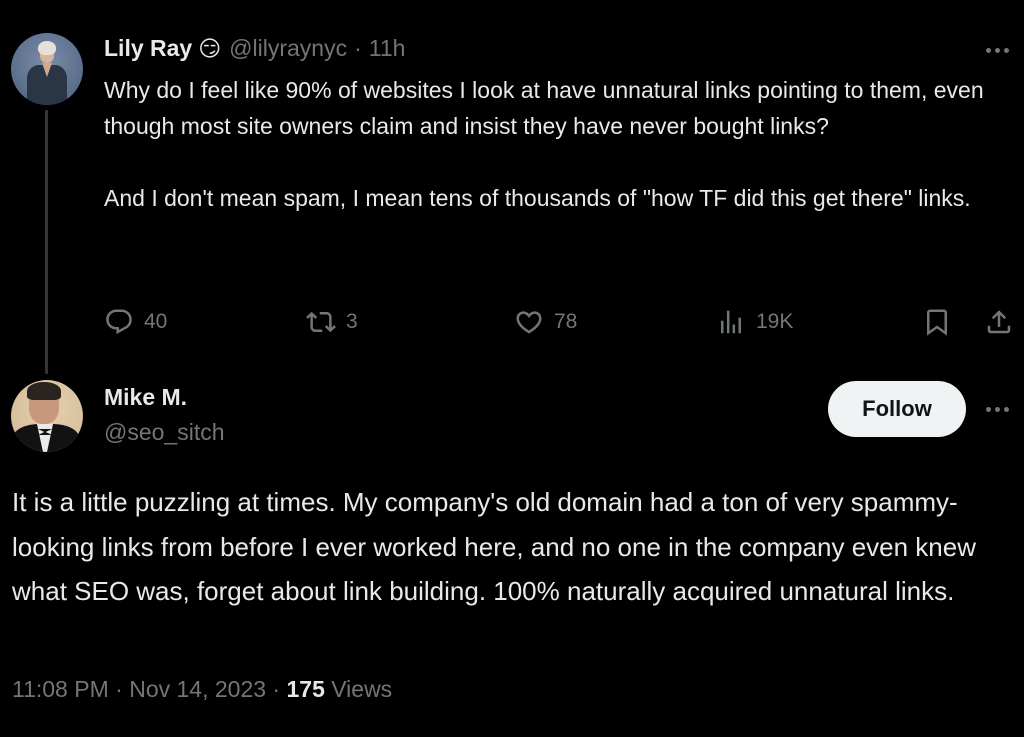 The width and height of the screenshot is (1024, 737). I want to click on view-count: 19K, so click(775, 321).